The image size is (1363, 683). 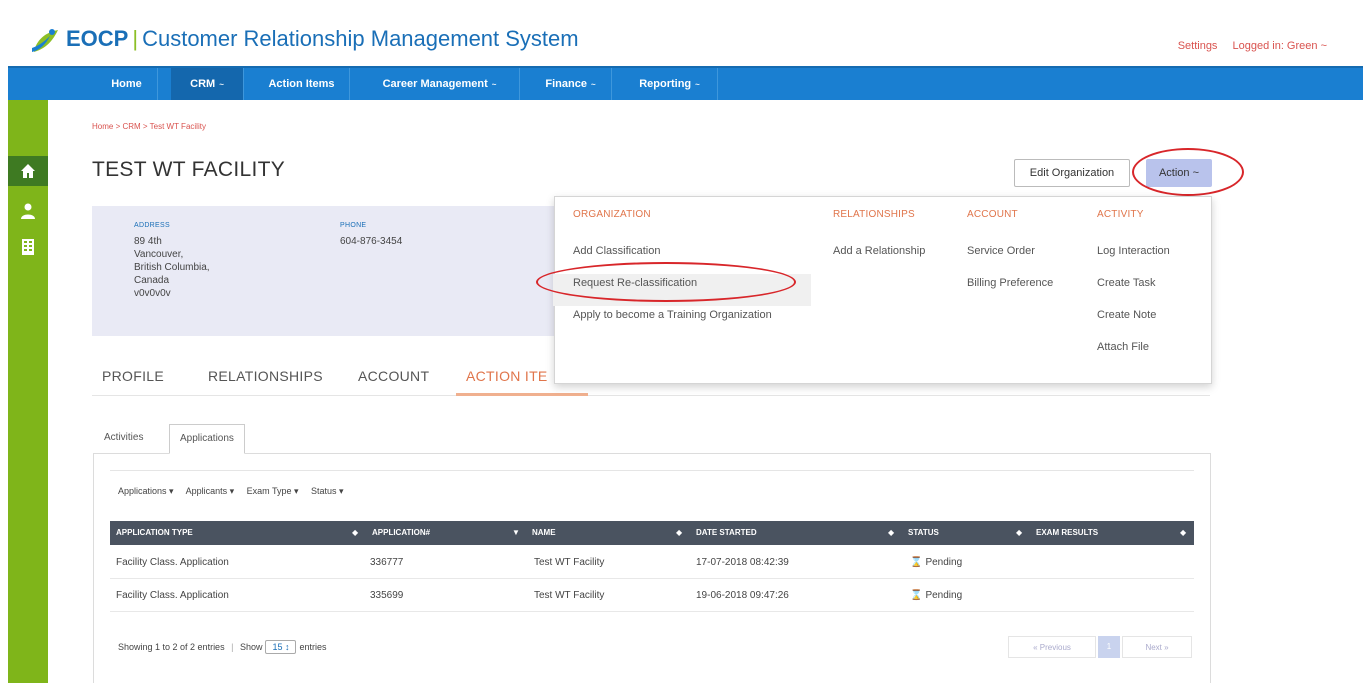 I want to click on menu-item-apply-training-org: Apply to become a Training Organization, so click(x=692, y=322).